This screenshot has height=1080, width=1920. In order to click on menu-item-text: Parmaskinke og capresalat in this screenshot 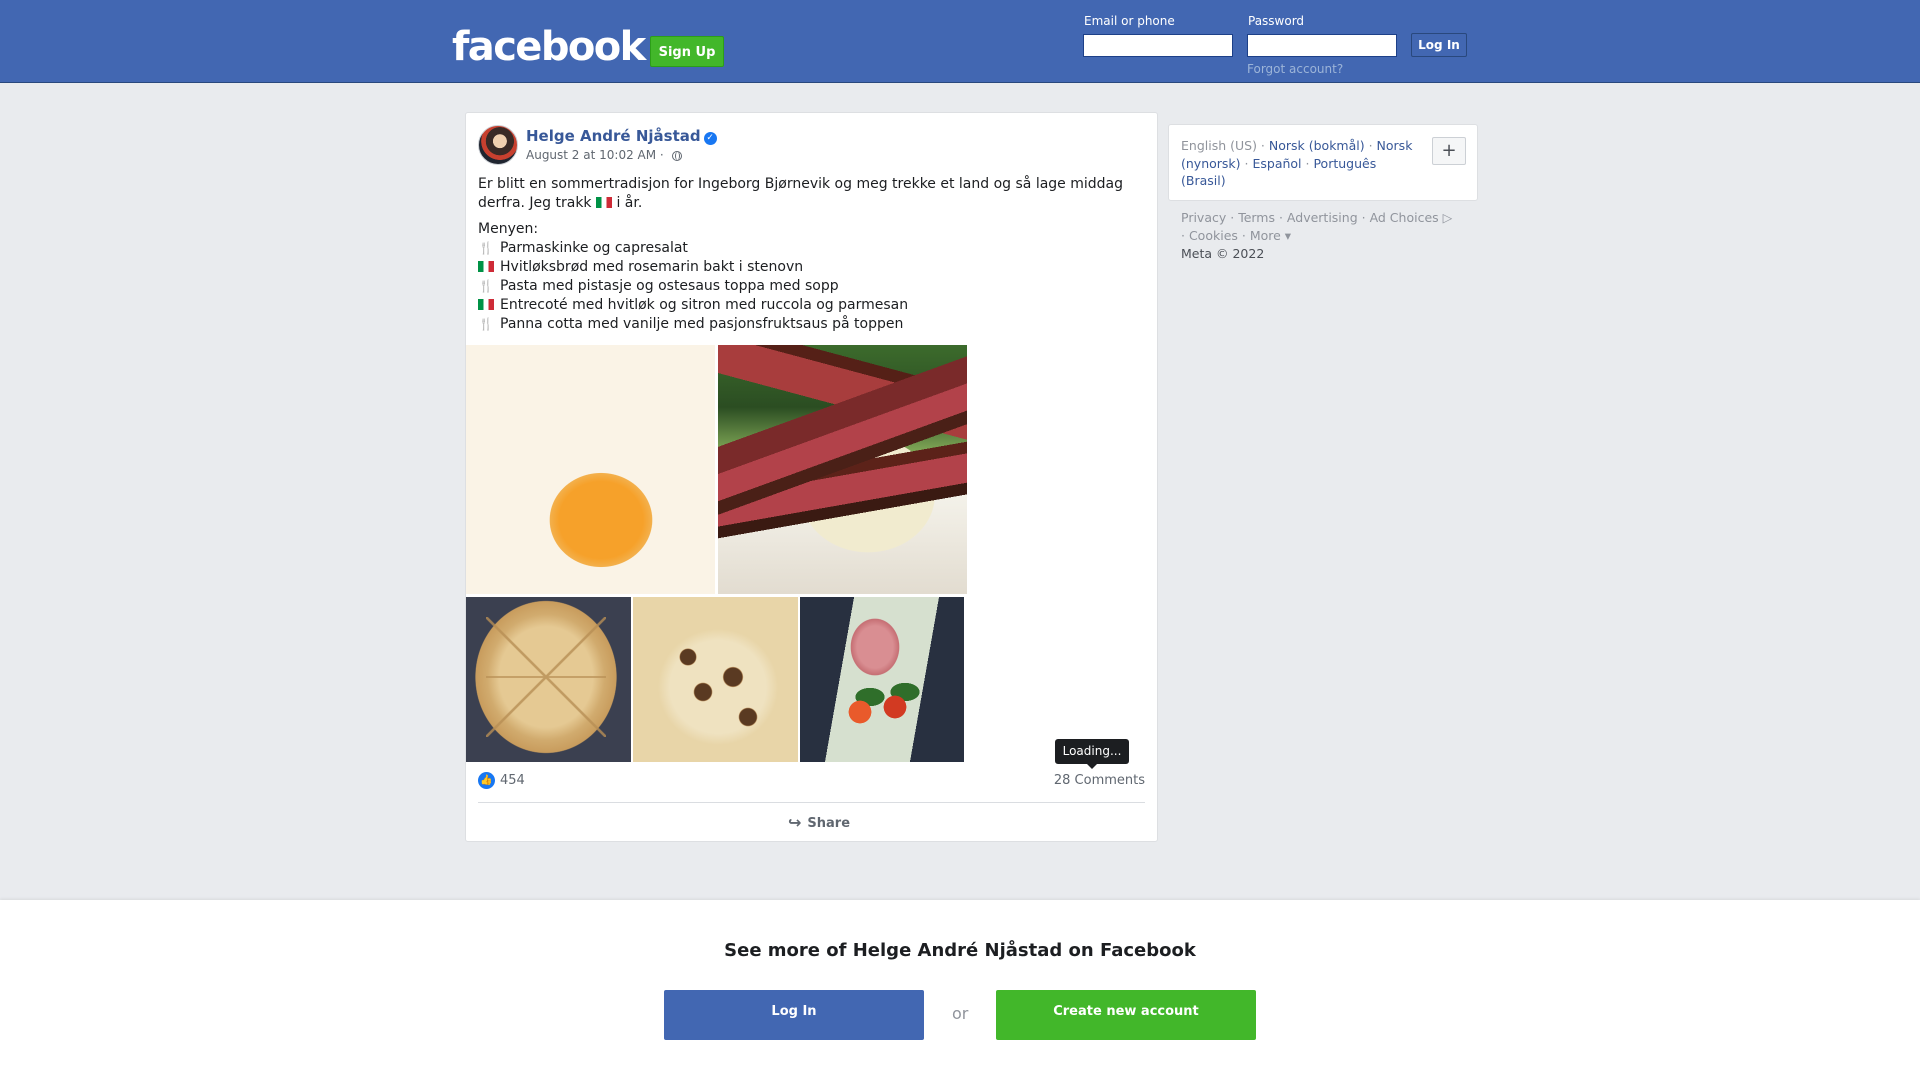, I will do `click(594, 248)`.